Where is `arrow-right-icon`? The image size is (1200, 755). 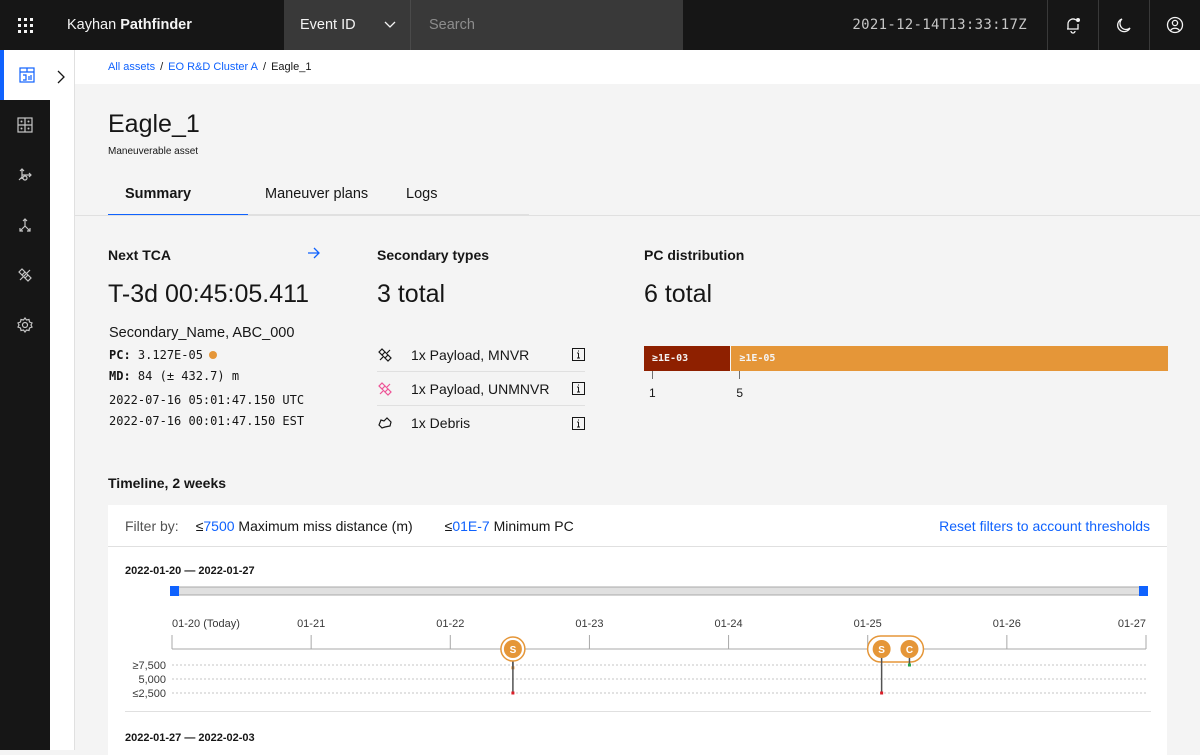
arrow-right-icon is located at coordinates (314, 253).